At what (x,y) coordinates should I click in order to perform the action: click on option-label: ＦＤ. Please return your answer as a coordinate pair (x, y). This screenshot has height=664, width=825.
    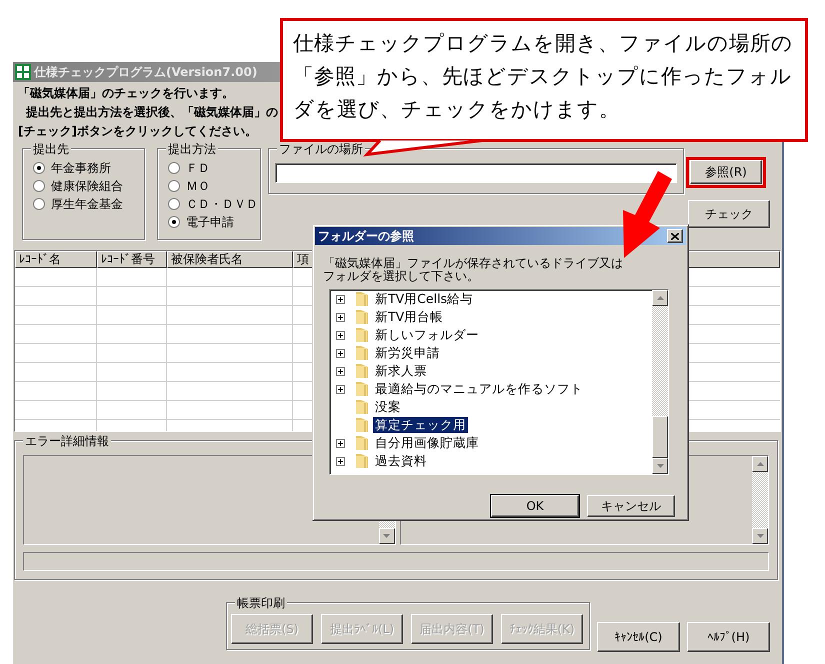
    Looking at the image, I should click on (198, 168).